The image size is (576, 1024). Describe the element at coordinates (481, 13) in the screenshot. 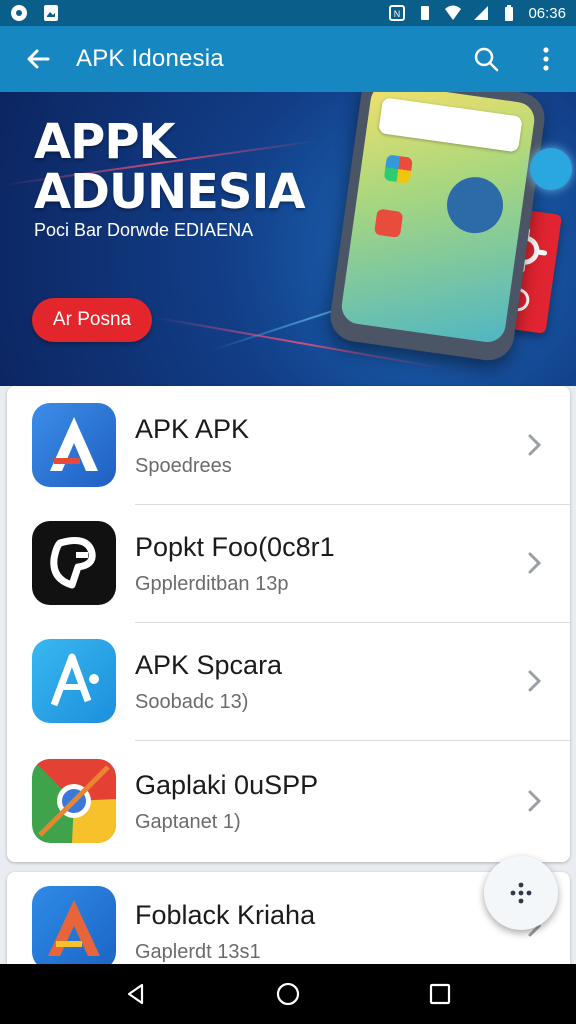

I see `signal-icon` at that location.